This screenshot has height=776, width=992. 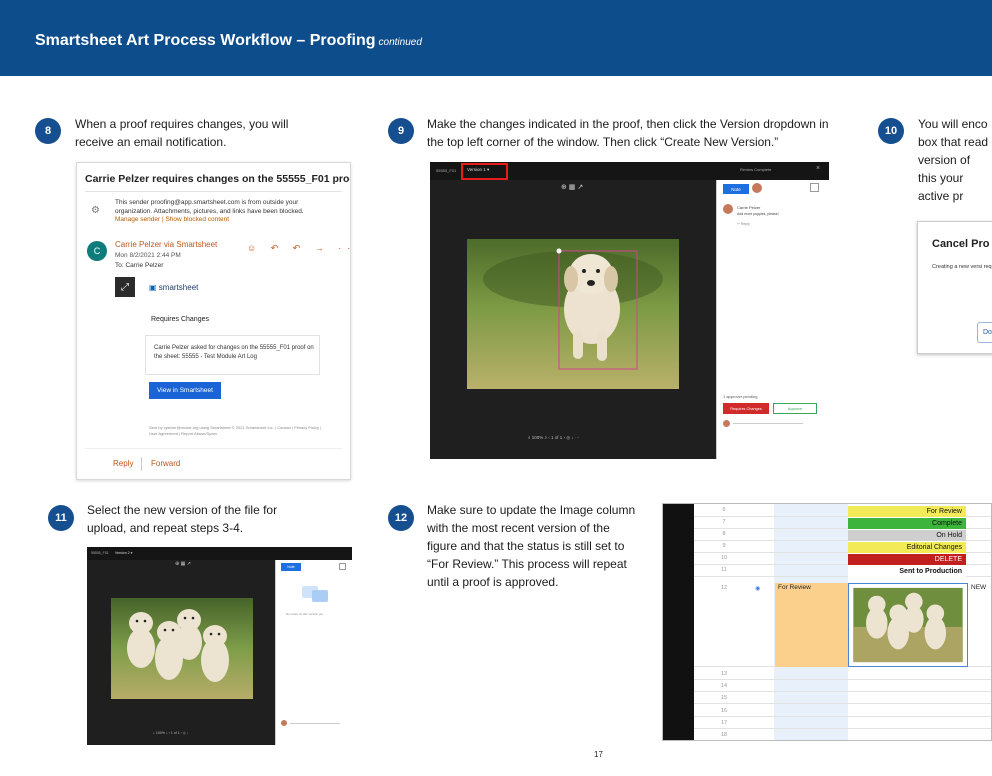 I want to click on sheet-left-panel, so click(x=678, y=622).